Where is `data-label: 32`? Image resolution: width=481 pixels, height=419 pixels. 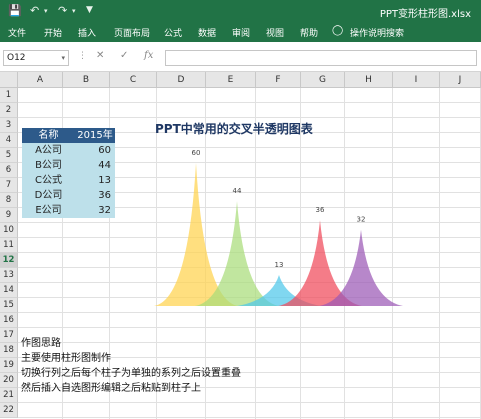
data-label: 32 is located at coordinates (361, 220).